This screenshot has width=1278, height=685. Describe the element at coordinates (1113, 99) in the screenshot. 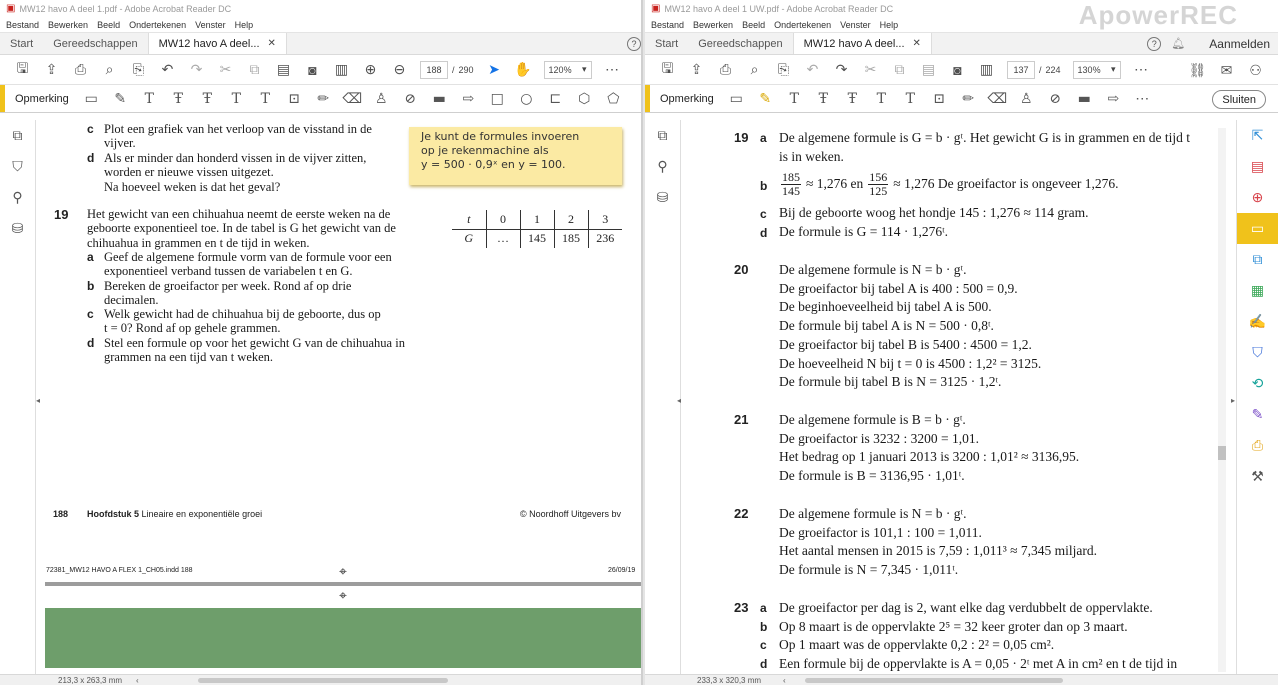

I see `arrow-icon: ⇨` at that location.